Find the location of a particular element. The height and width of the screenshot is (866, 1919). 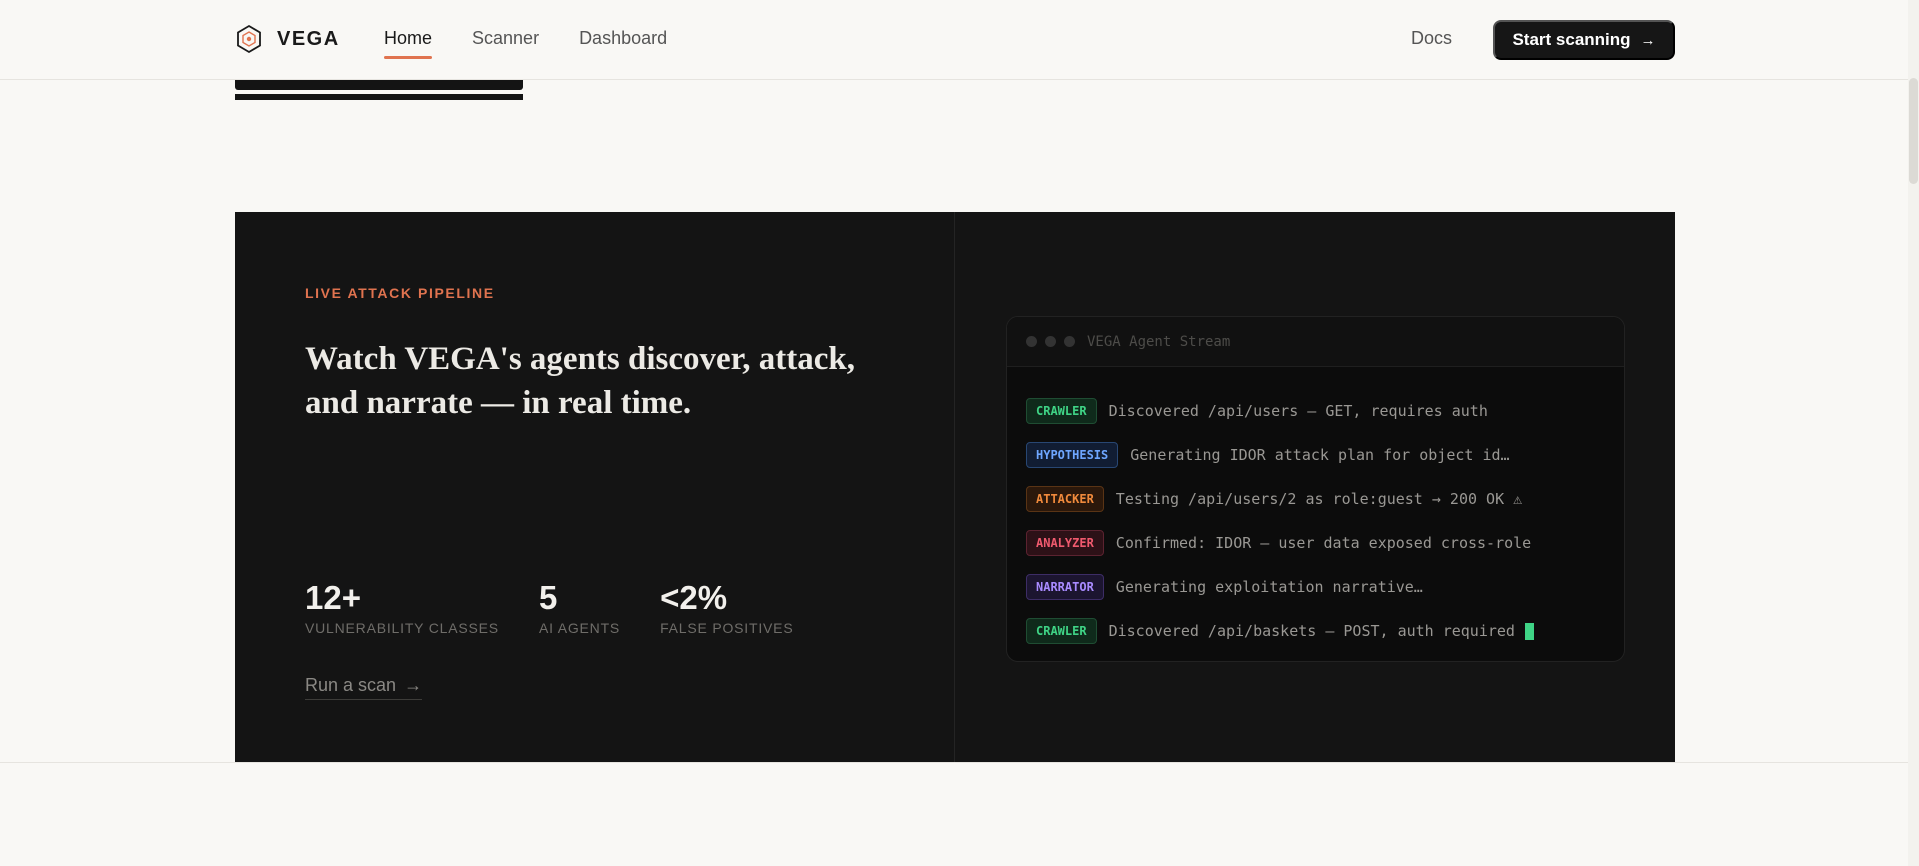

hexagon-logo-icon is located at coordinates (249, 39).